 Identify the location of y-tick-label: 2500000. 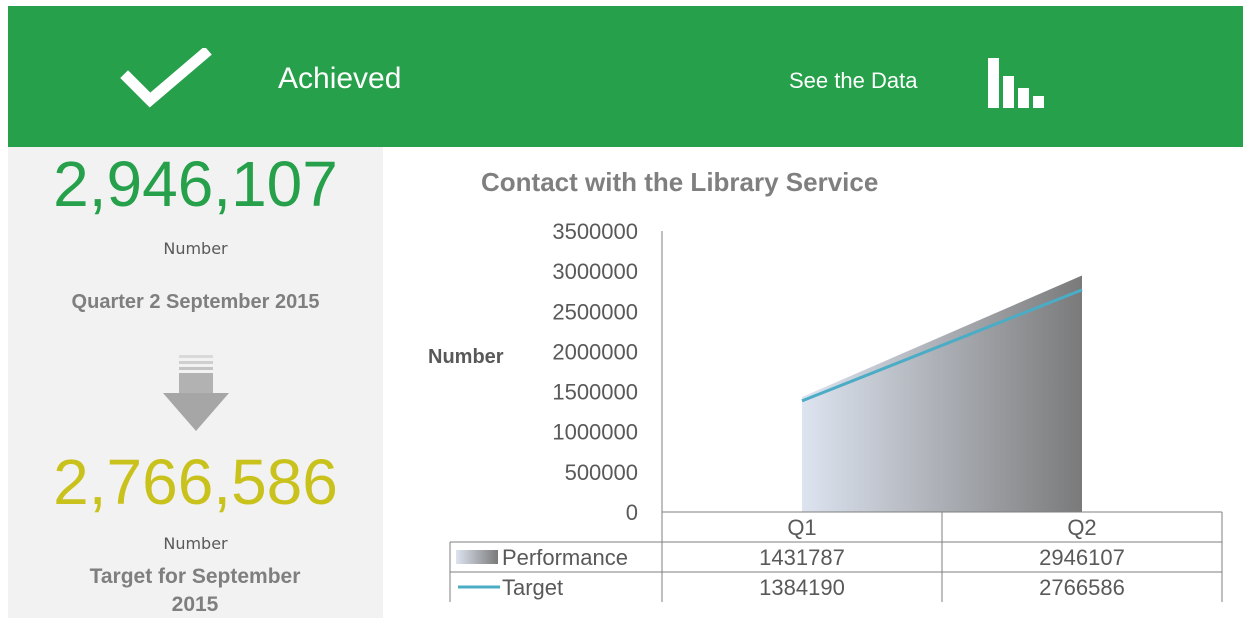
(595, 311).